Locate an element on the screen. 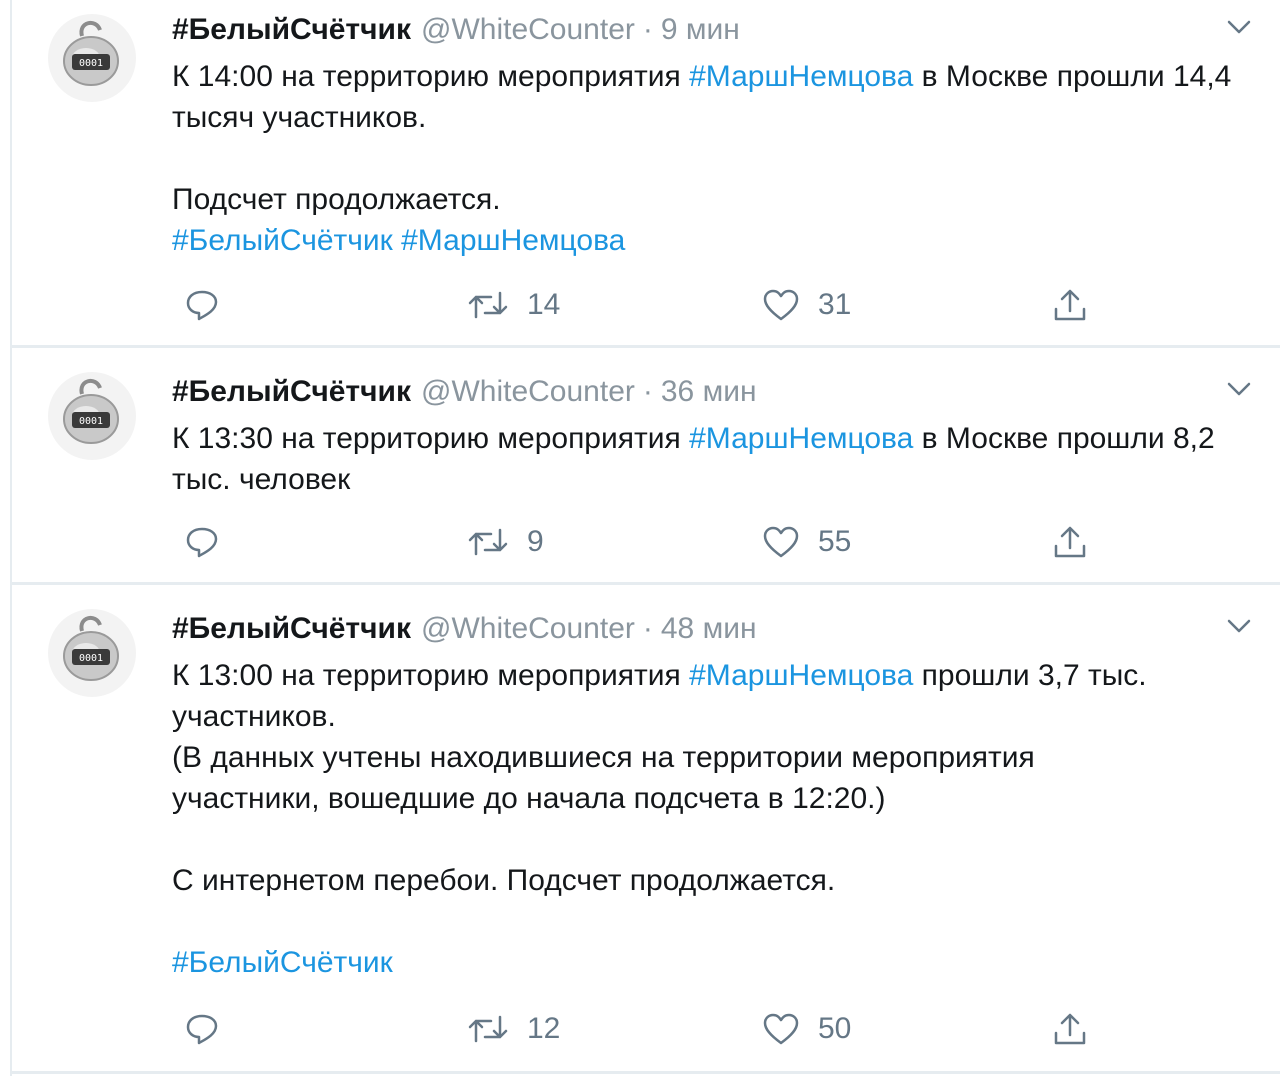  like-button: 55 is located at coordinates (806, 542).